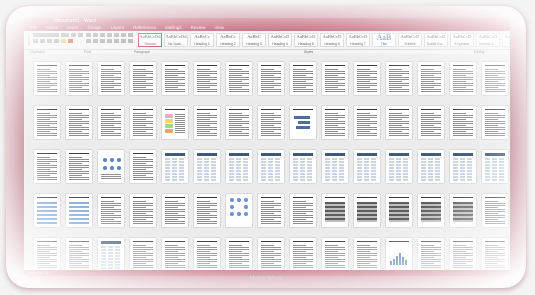 The height and width of the screenshot is (295, 535). Describe the element at coordinates (109, 41) in the screenshot. I see `justify-icon` at that location.